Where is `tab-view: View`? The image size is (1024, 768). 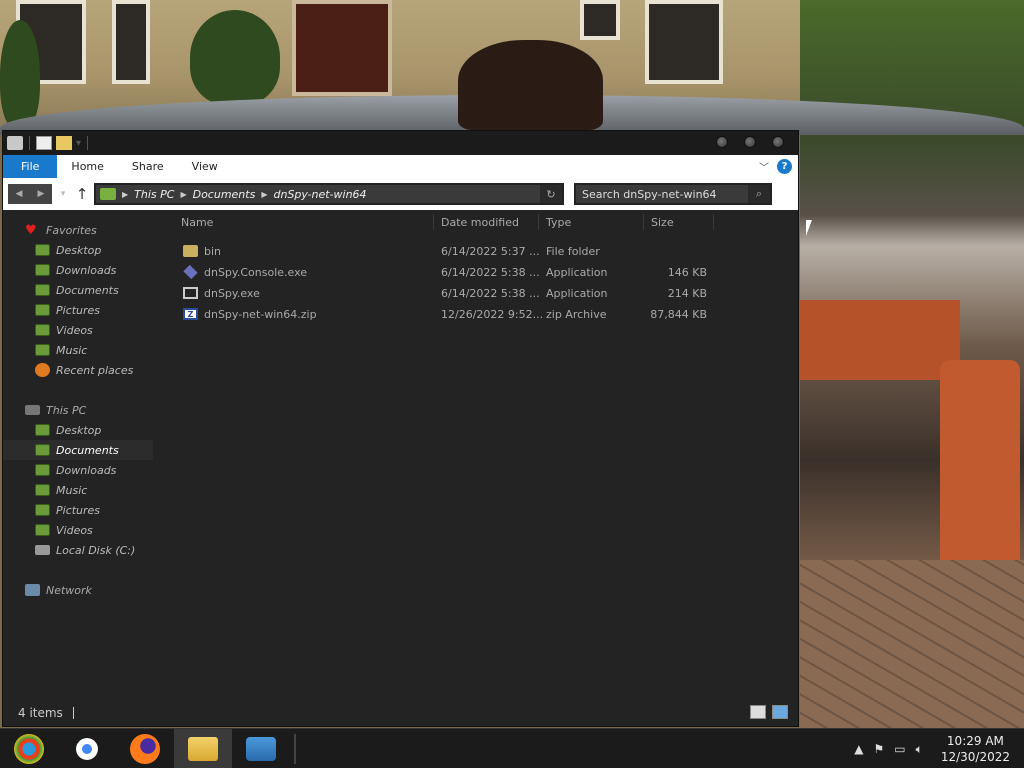
tab-view: View is located at coordinates (205, 166).